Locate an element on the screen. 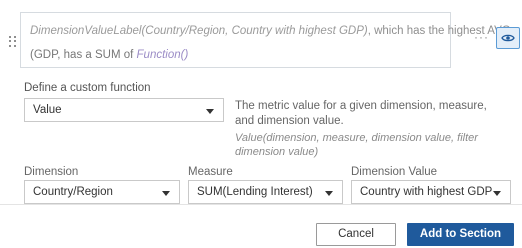 This screenshot has width=522, height=248. cancel-button: Cancel is located at coordinates (356, 234).